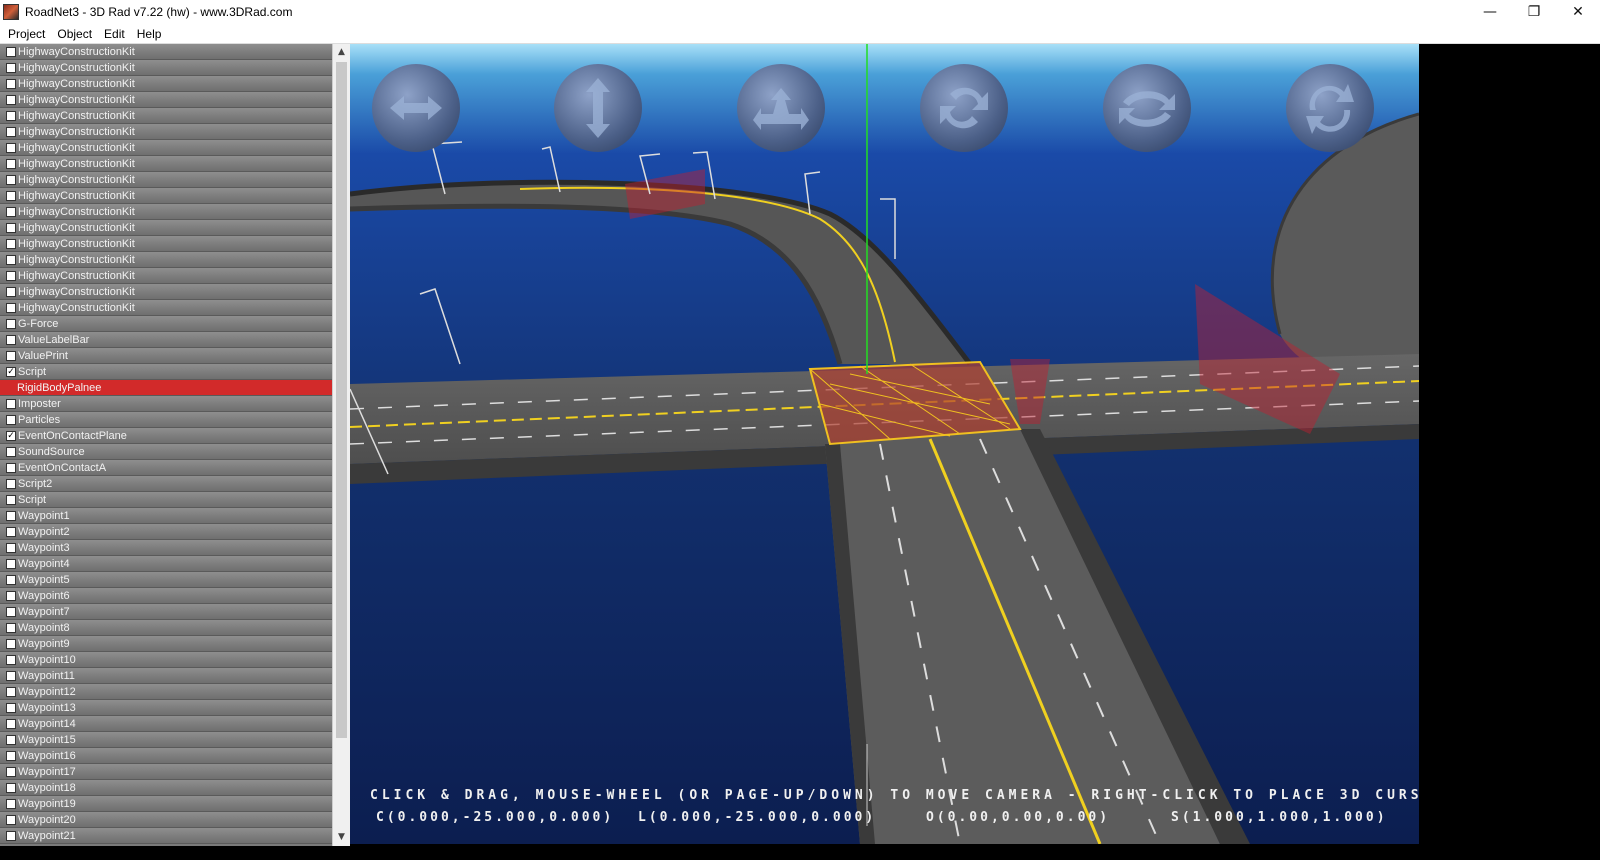  What do you see at coordinates (166, 708) in the screenshot?
I see `object-list-item: Waypoint13` at bounding box center [166, 708].